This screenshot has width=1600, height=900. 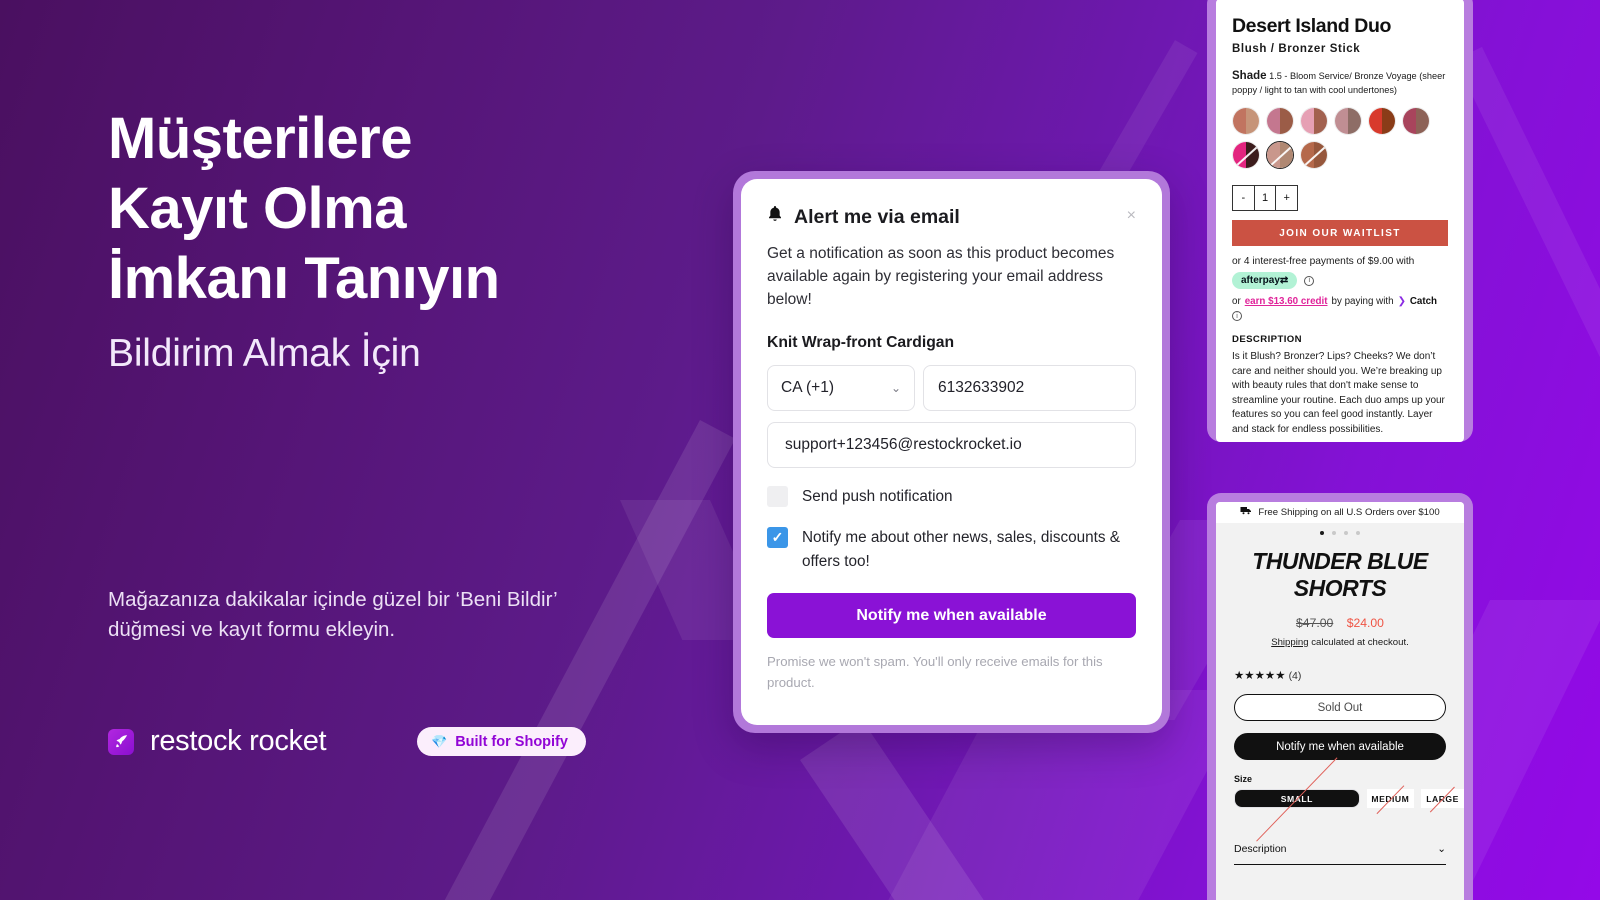 I want to click on headline-line-2: Kayıt Olma, so click(x=257, y=208).